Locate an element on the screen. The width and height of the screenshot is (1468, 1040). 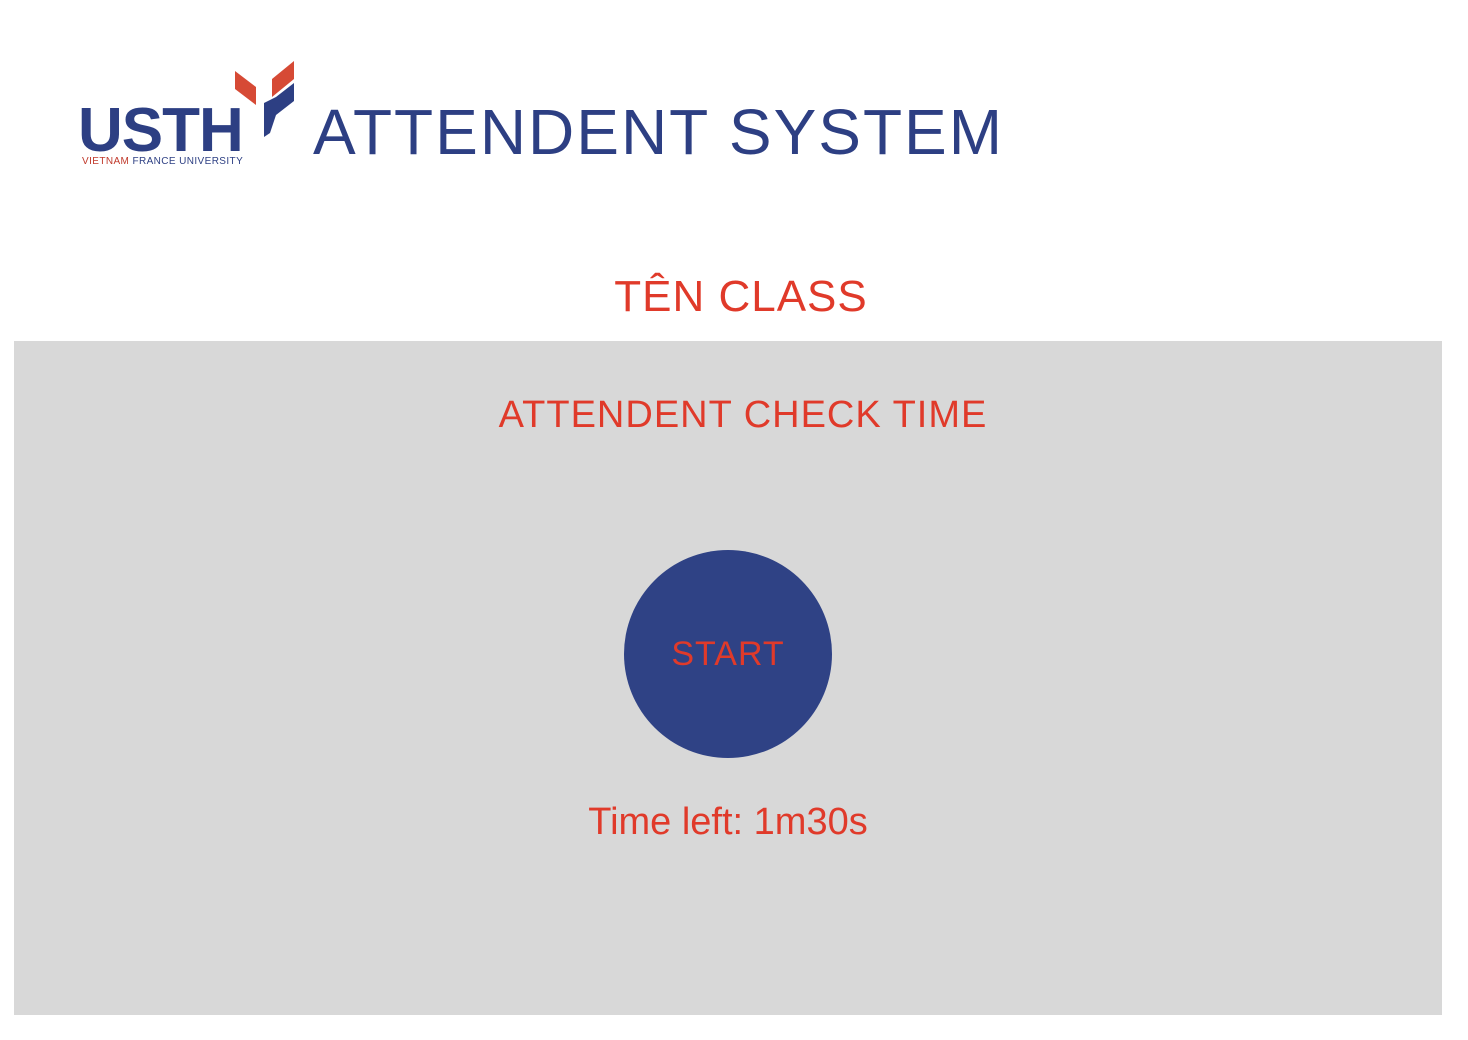
attendance-check-title: ATTENDENT CHECK TIME is located at coordinates (743, 415).